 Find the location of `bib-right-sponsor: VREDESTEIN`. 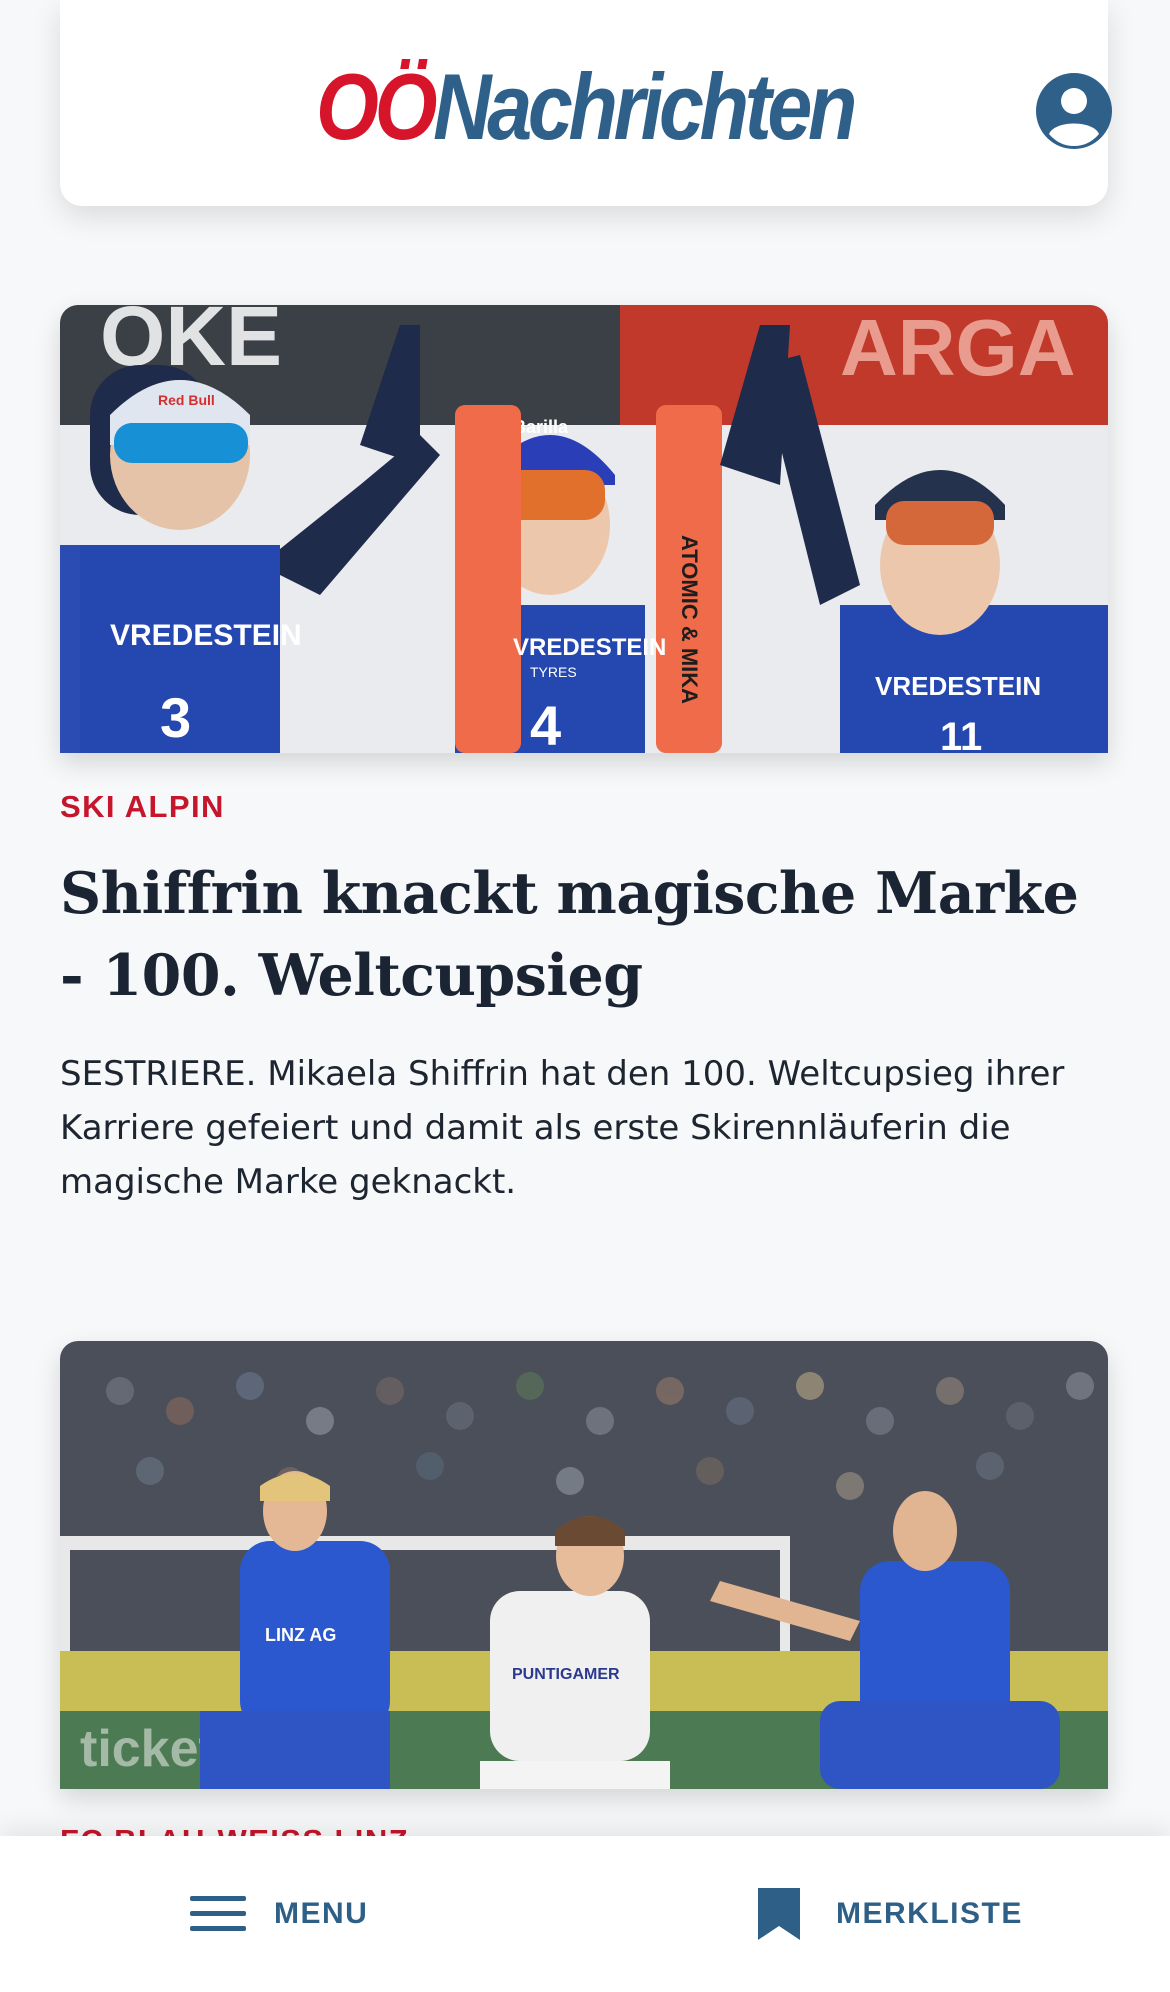

bib-right-sponsor: VREDESTEIN is located at coordinates (958, 686).